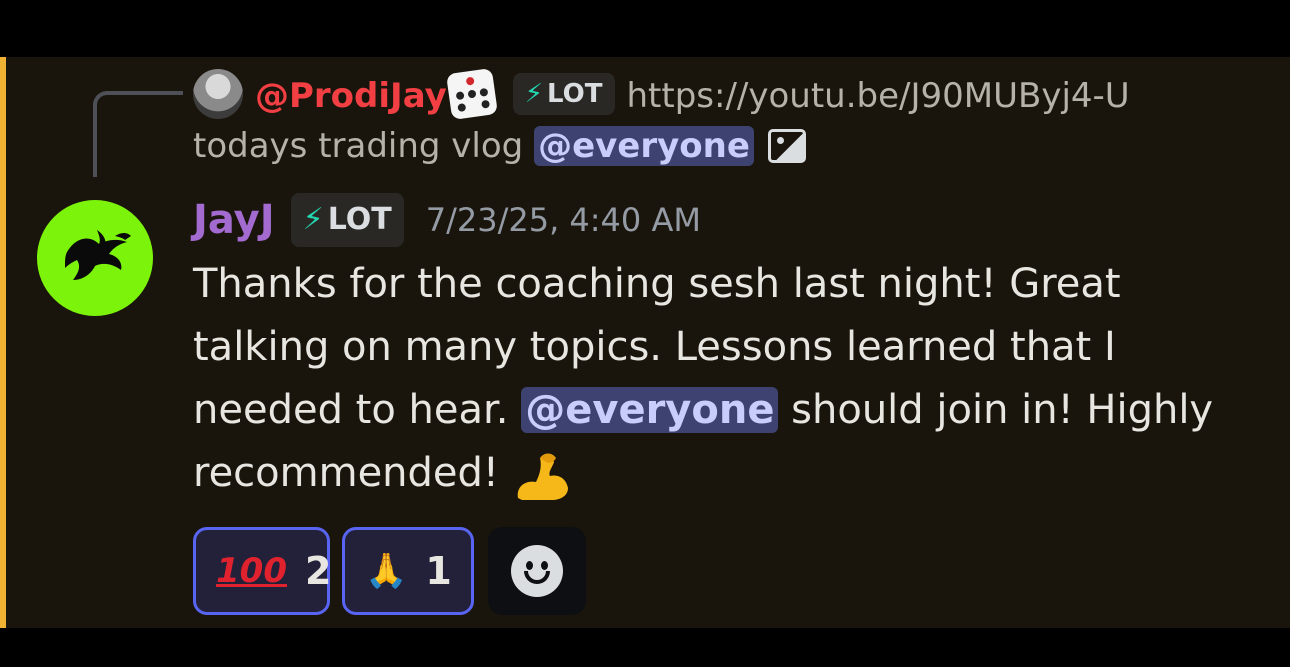  I want to click on reaction-100: 100 2, so click(262, 571).